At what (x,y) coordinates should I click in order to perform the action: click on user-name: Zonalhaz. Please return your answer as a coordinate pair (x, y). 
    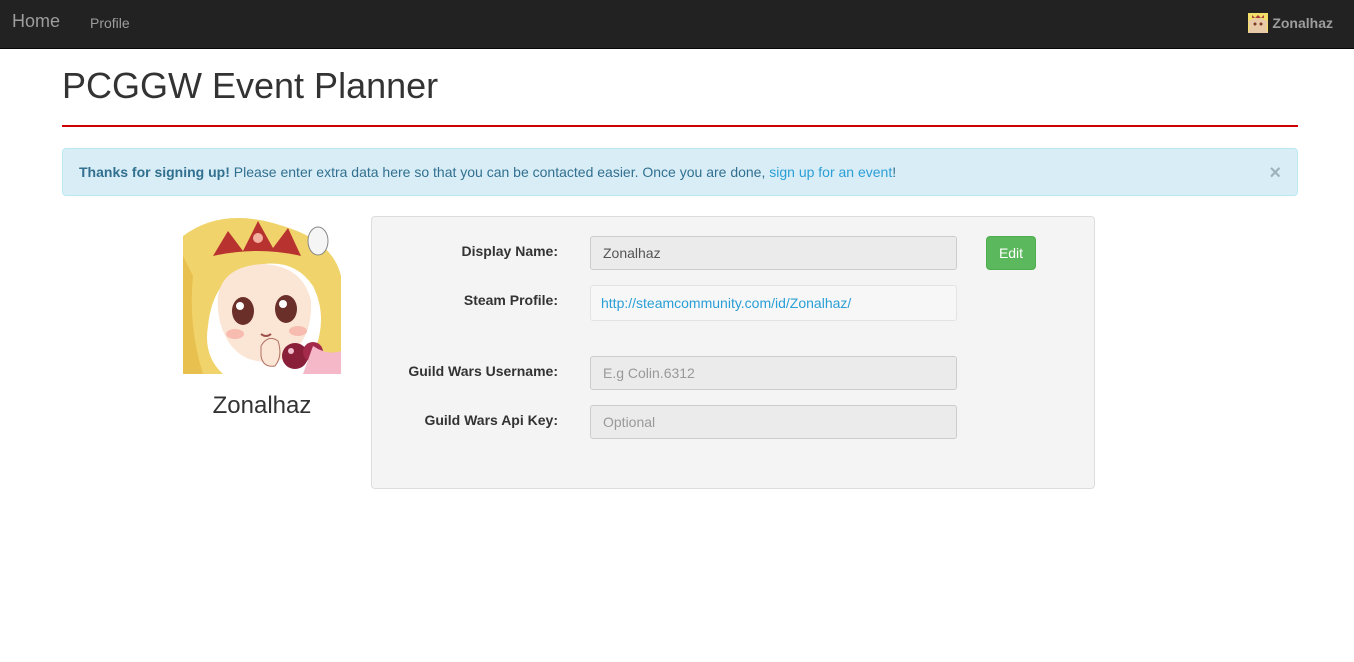
    Looking at the image, I should click on (1302, 23).